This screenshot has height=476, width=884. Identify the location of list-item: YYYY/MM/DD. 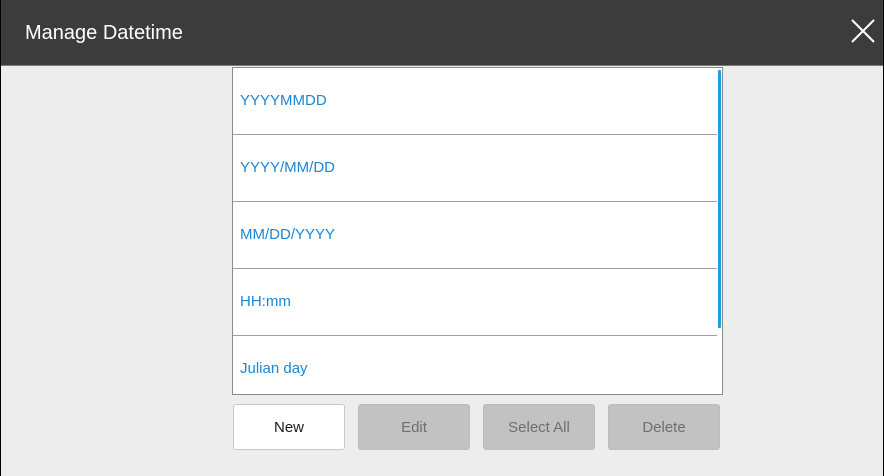
(475, 168).